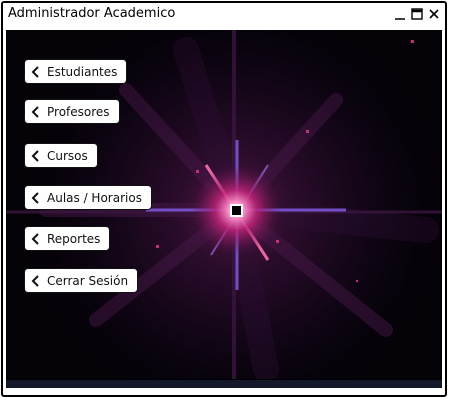 This screenshot has height=400, width=450. I want to click on nav-button-reportes: Reportes, so click(67, 238).